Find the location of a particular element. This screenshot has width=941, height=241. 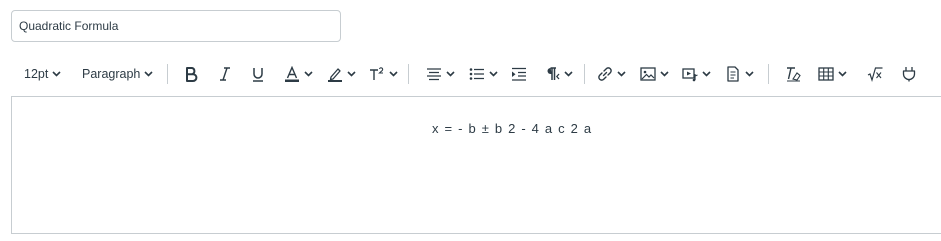

document-icon is located at coordinates (733, 74).